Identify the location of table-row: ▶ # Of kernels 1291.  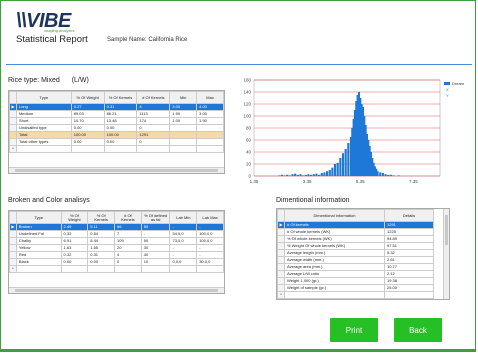
(355, 225).